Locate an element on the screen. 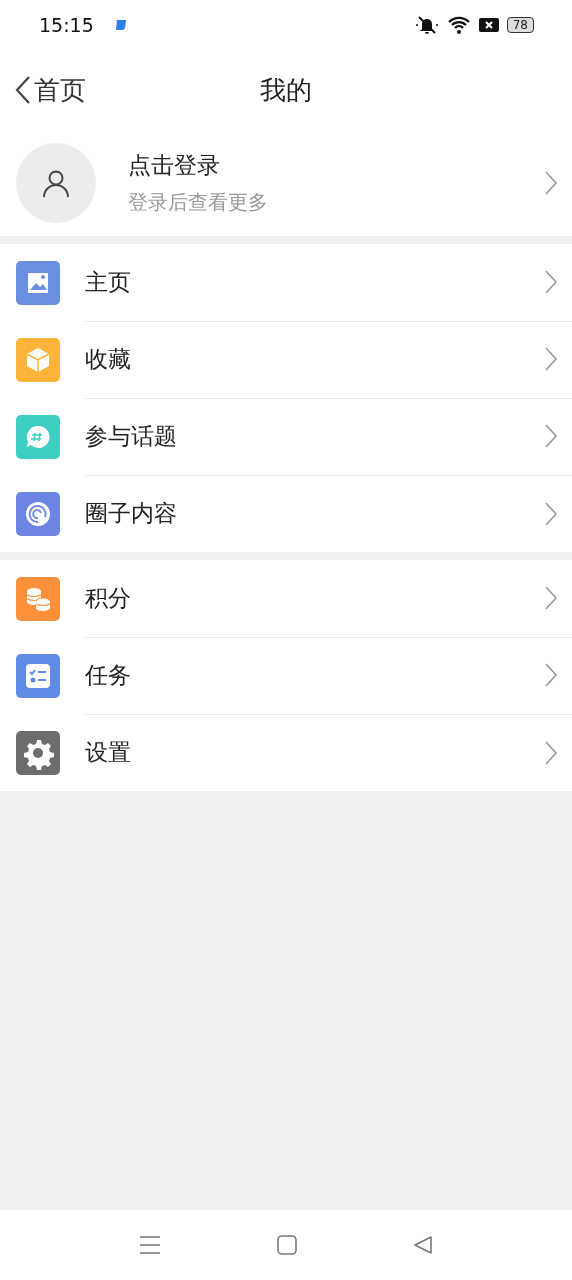 The height and width of the screenshot is (1280, 572). back-triangle-icon is located at coordinates (423, 1245).